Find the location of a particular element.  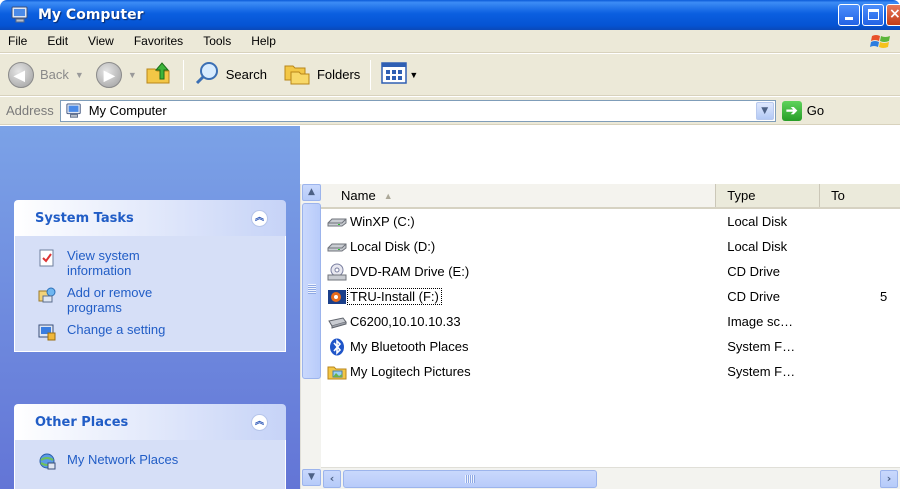

maximize-button is located at coordinates (873, 15).